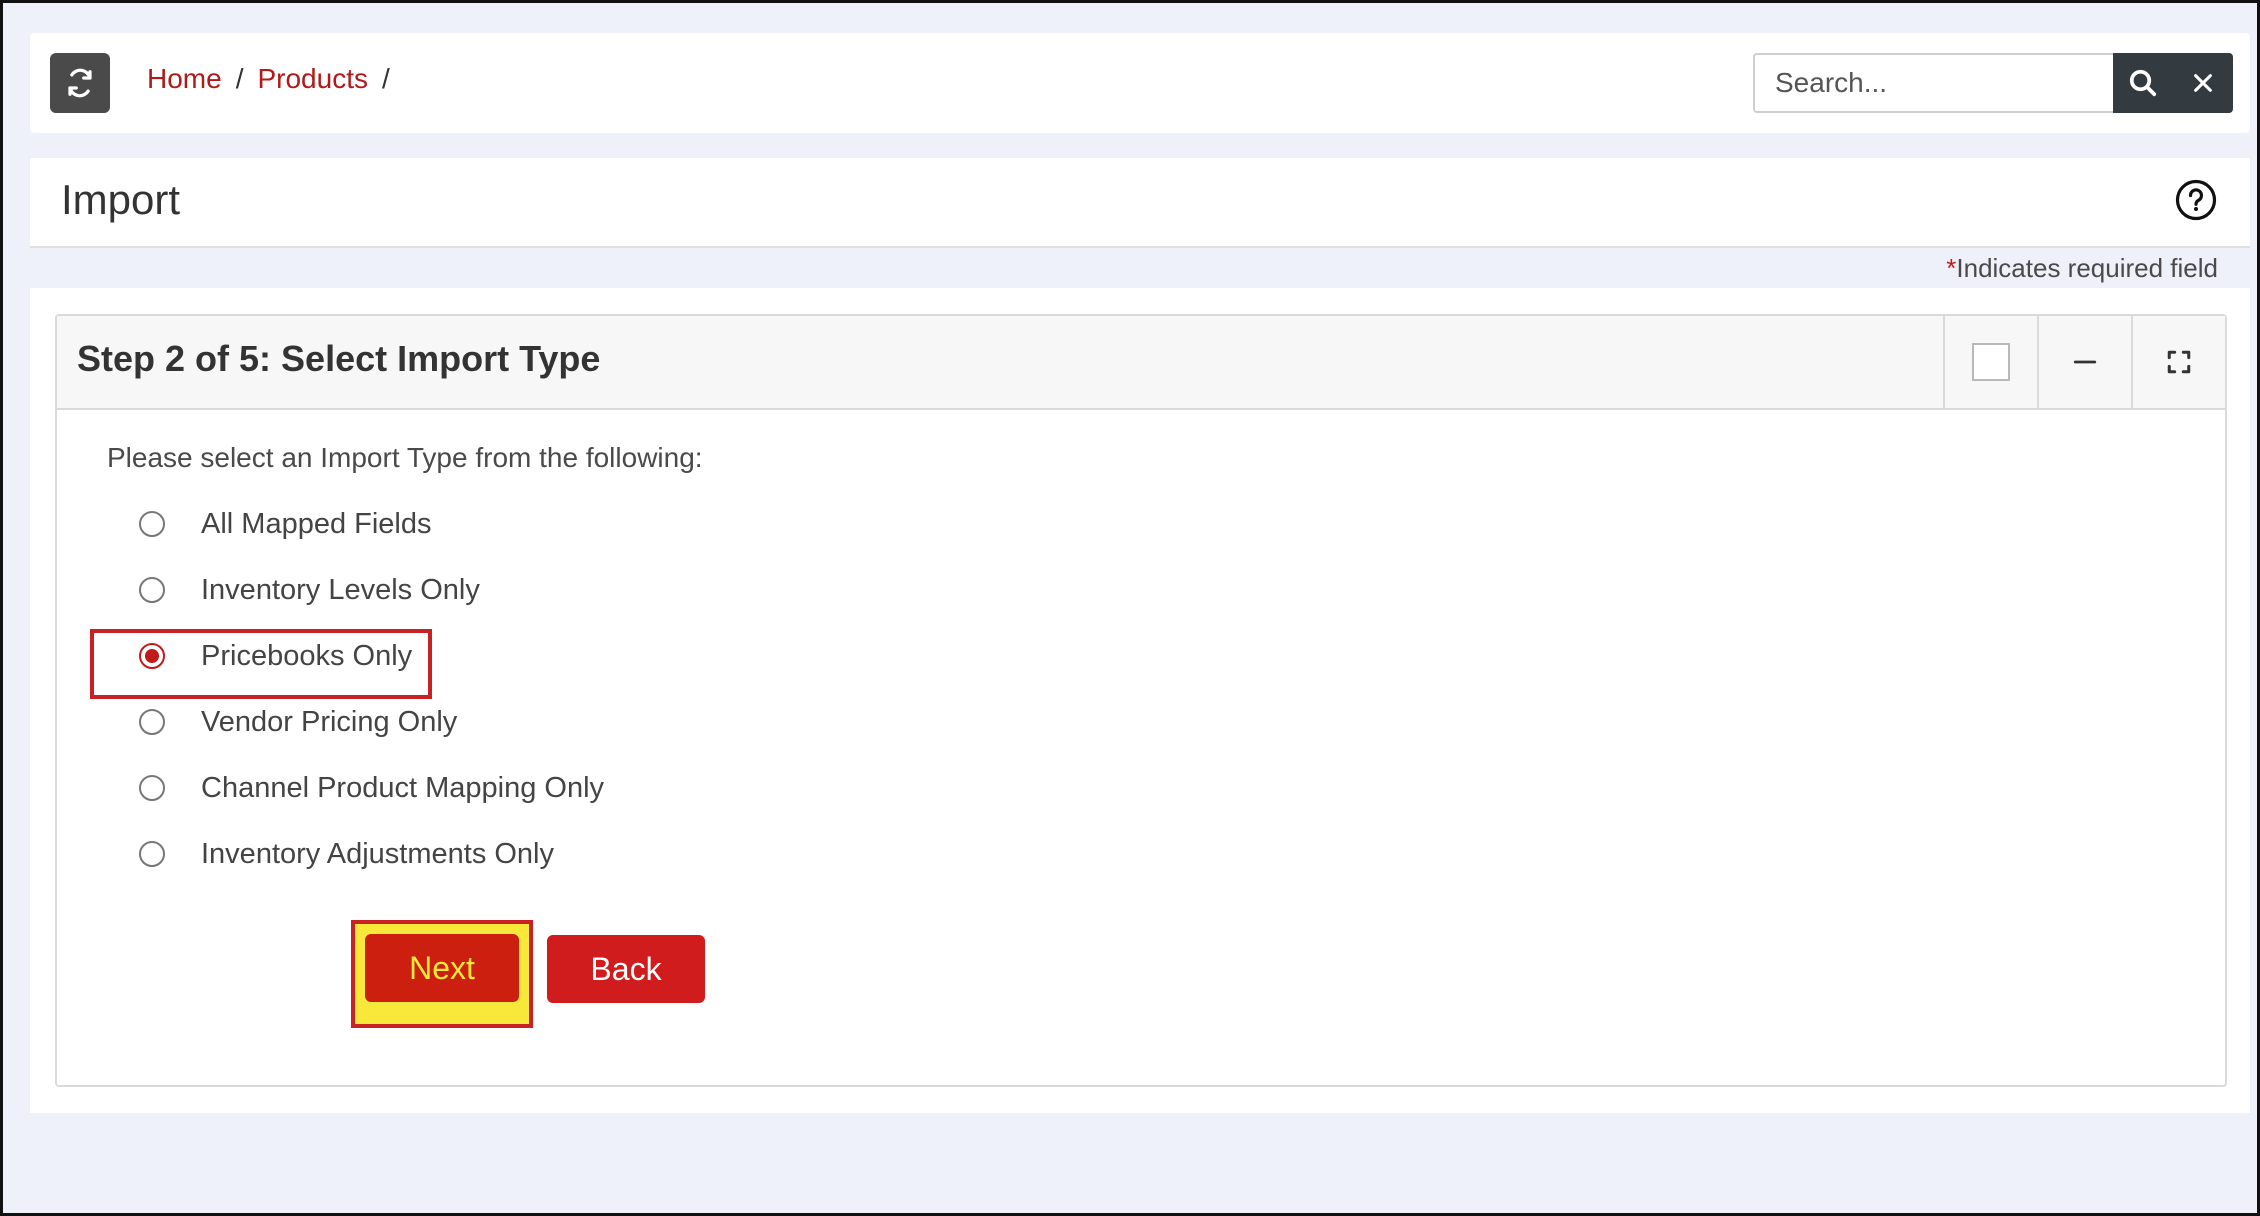 Image resolution: width=2260 pixels, height=1216 pixels. I want to click on option-inventory-adjustments: Inventory Adjustments Only, so click(360, 854).